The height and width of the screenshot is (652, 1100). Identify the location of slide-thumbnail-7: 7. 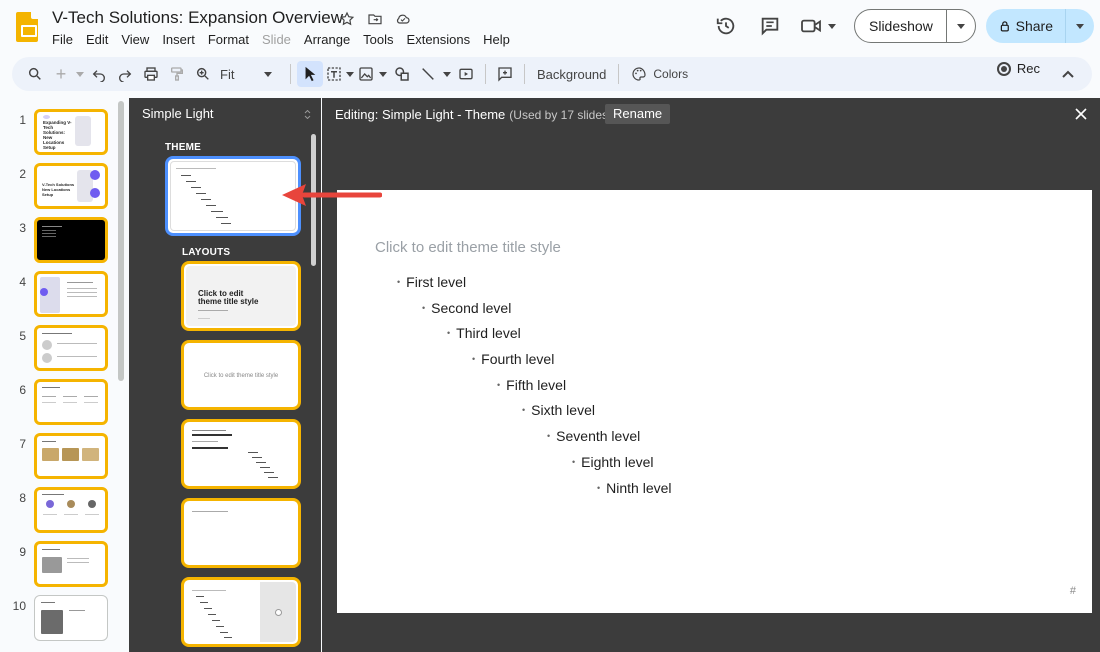
(60, 458).